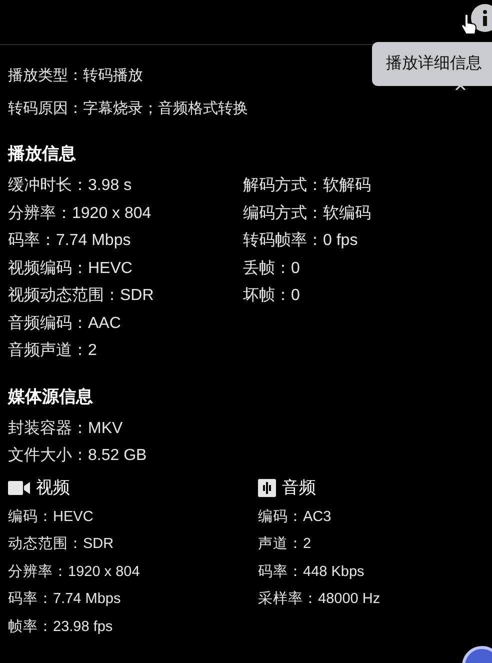 Image resolution: width=492 pixels, height=663 pixels. I want to click on info-line: 视频编码：HEVC, so click(71, 268).